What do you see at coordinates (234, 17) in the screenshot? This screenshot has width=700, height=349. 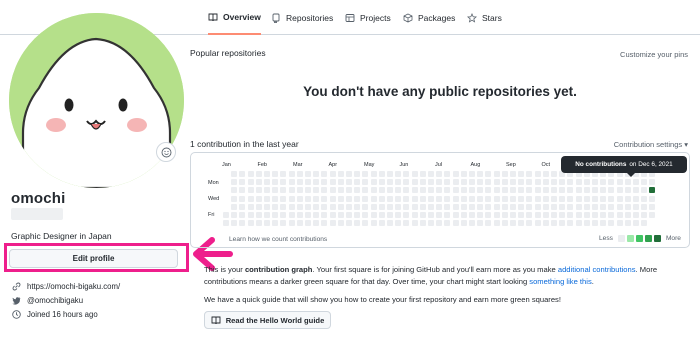 I see `tab-overview: Overview` at bounding box center [234, 17].